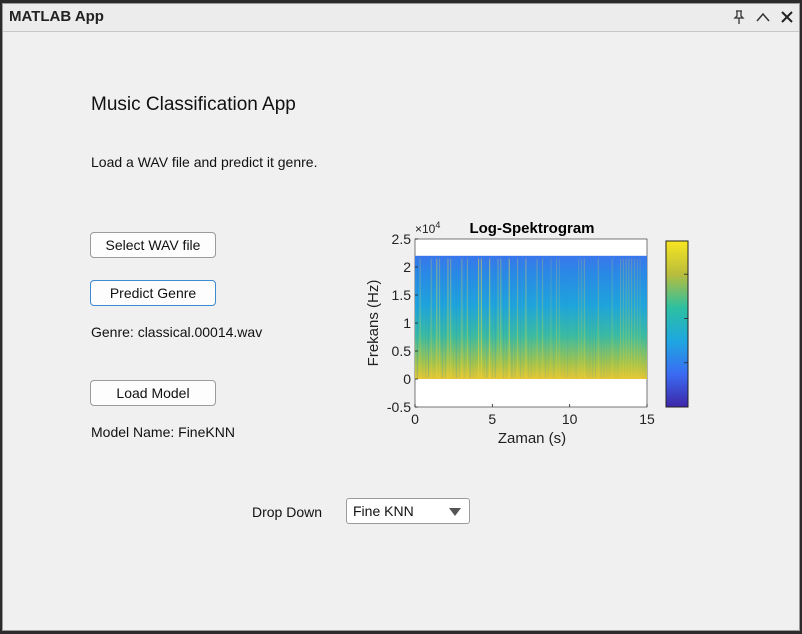 The width and height of the screenshot is (802, 634). I want to click on chart-title: Log-Spektrogram, so click(531, 228).